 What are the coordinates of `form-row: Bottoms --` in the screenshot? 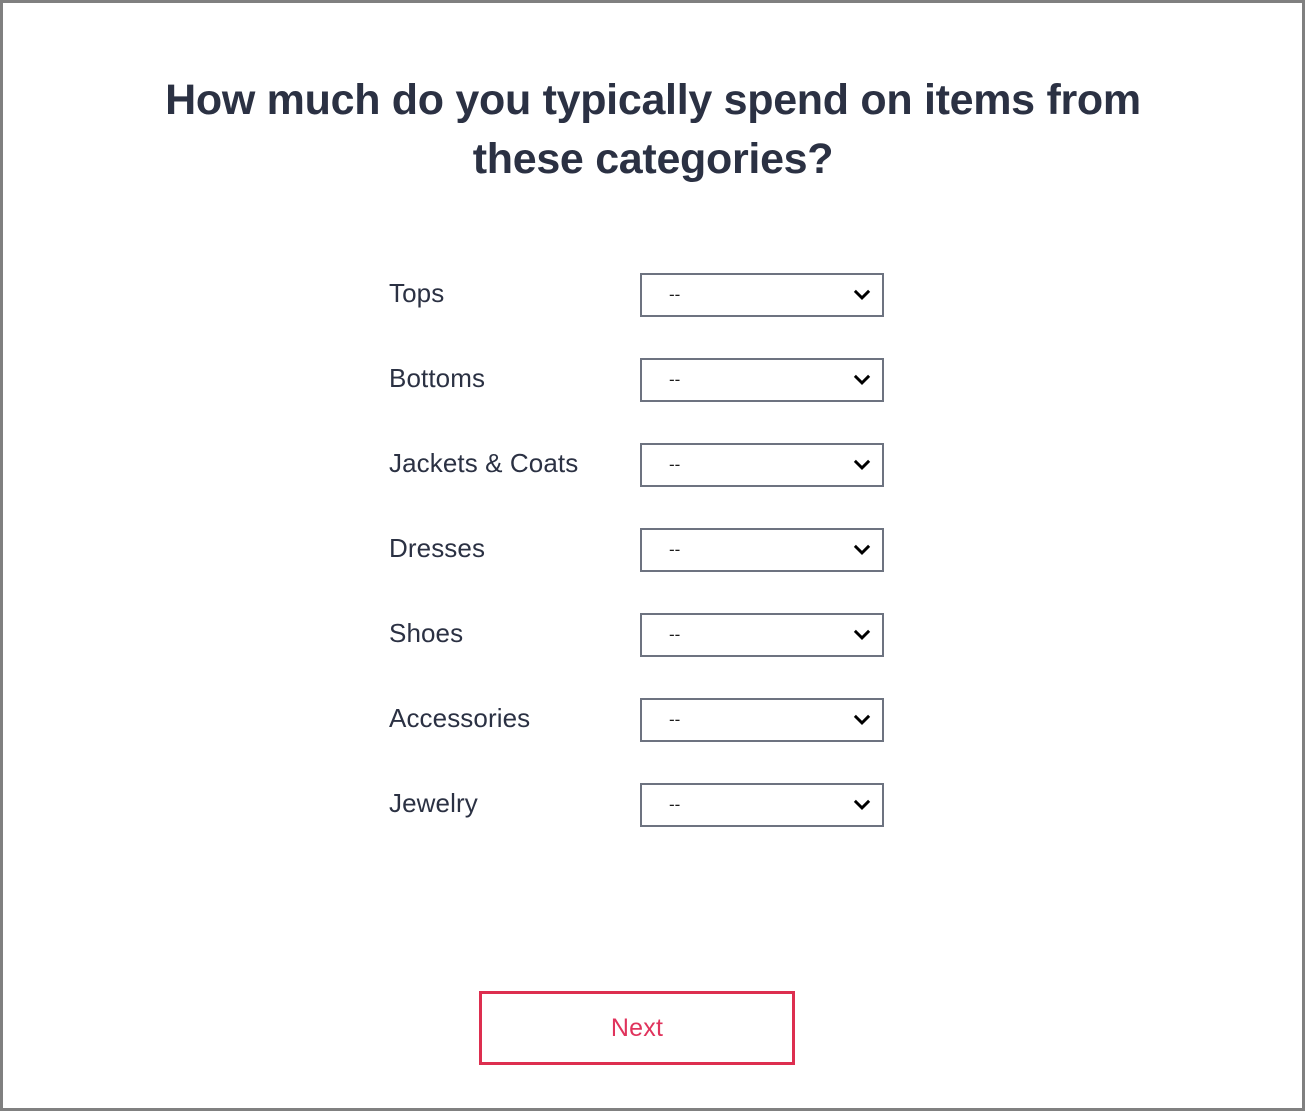 It's located at (639, 392).